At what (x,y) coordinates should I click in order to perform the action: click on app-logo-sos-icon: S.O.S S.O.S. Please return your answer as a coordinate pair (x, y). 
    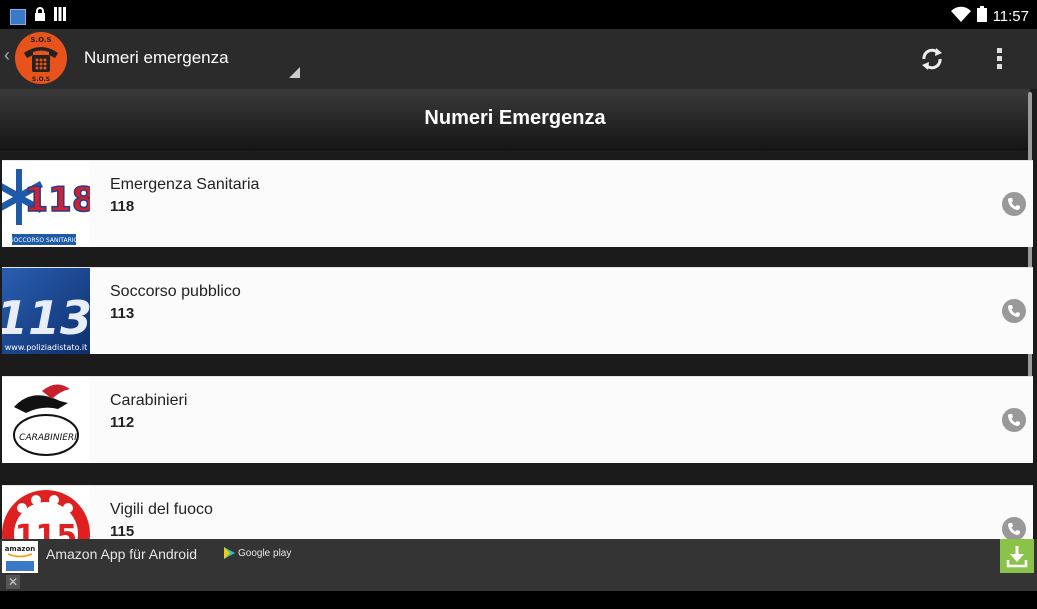
    Looking at the image, I should click on (41, 58).